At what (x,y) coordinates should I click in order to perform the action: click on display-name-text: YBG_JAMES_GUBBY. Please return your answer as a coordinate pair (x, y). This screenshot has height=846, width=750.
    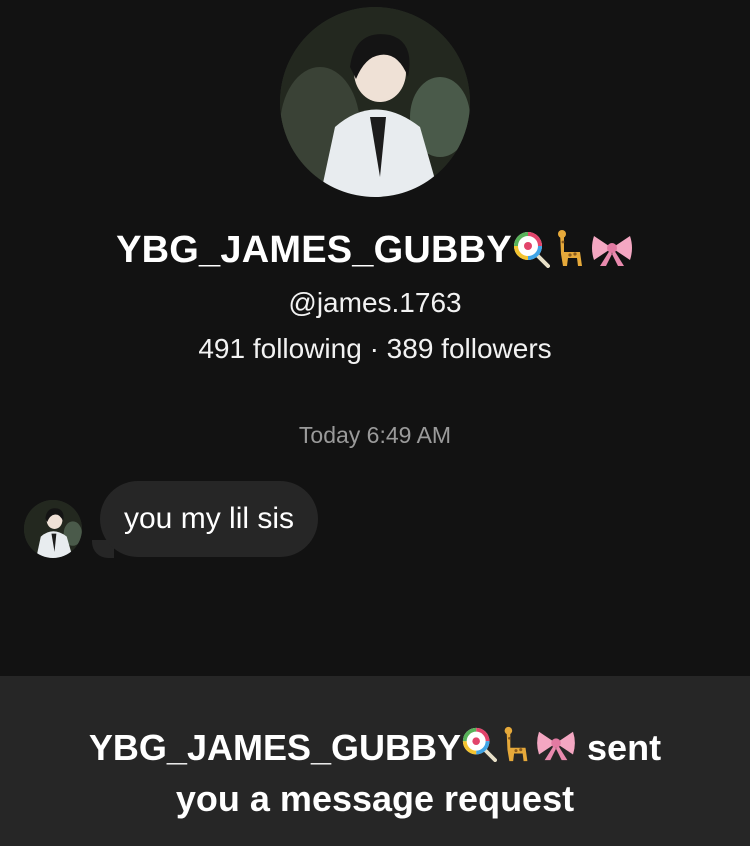
    Looking at the image, I should click on (314, 250).